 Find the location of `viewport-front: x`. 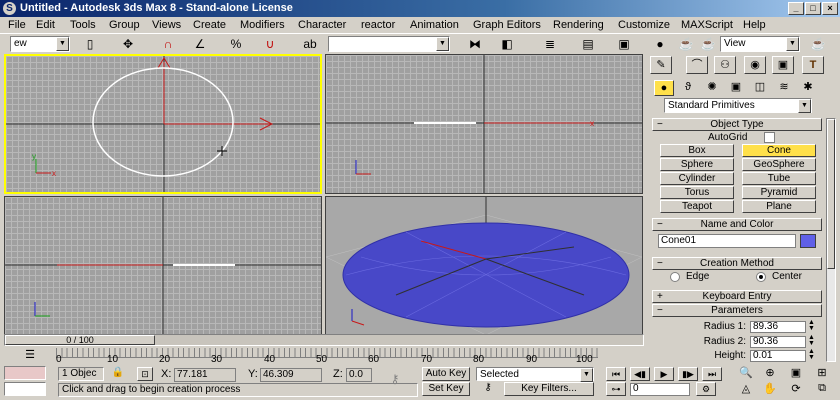

viewport-front: x is located at coordinates (484, 124).